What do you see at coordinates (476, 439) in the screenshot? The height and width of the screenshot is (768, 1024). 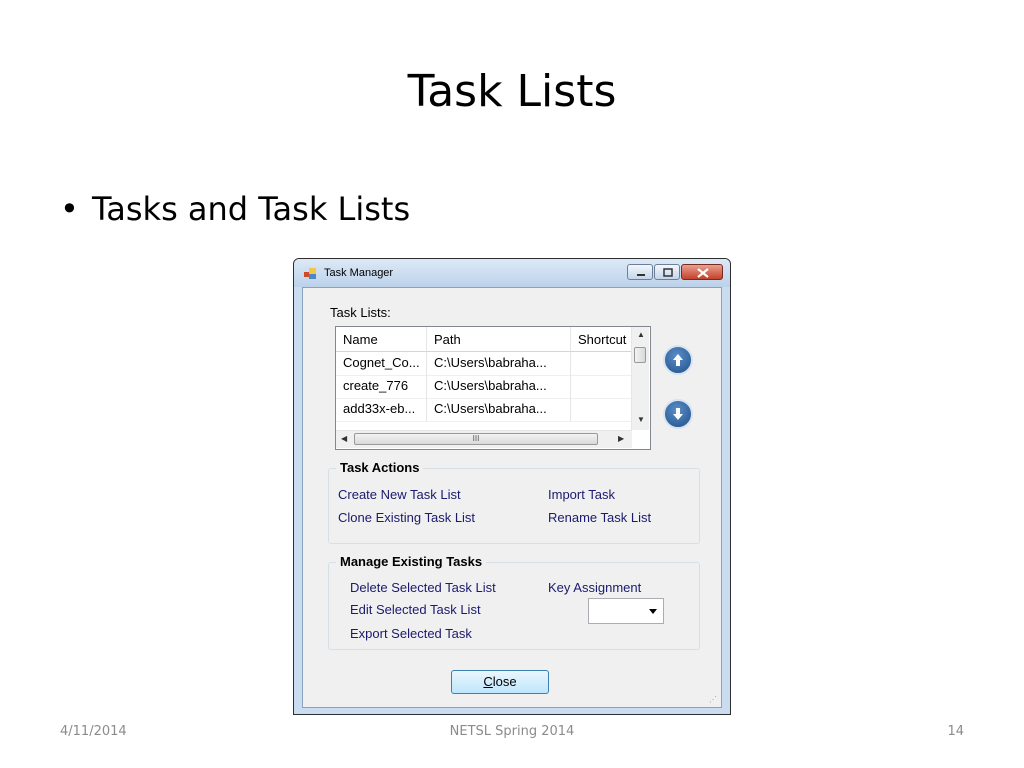 I see `horizontal-scroll-thumb: III` at bounding box center [476, 439].